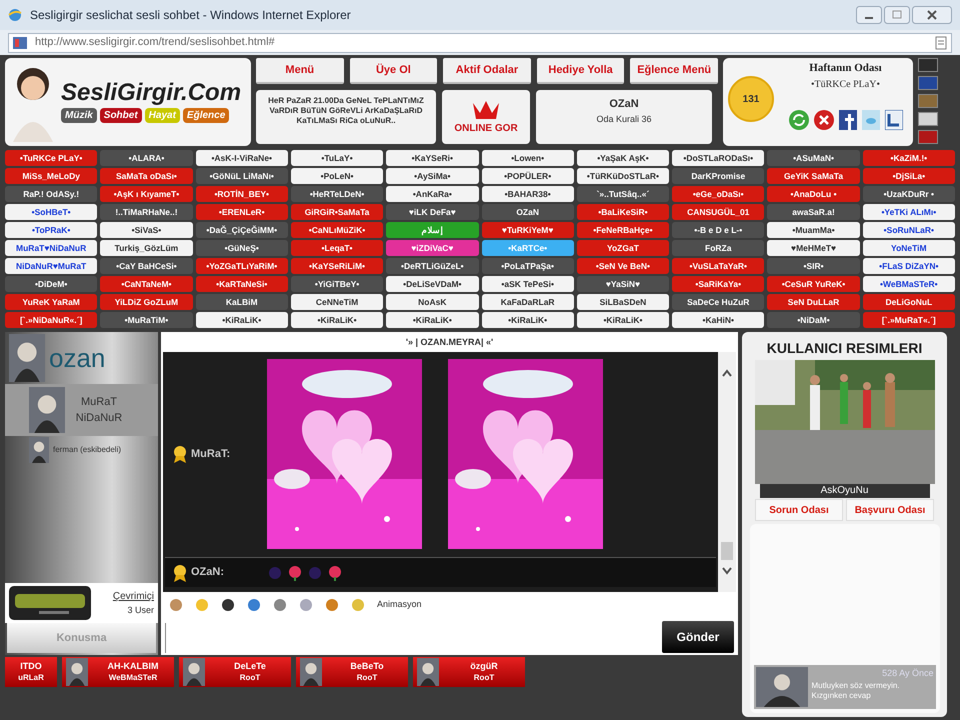 This screenshot has height=720, width=960. Describe the element at coordinates (908, 248) in the screenshot. I see `room-button: YoNeTiM` at that location.